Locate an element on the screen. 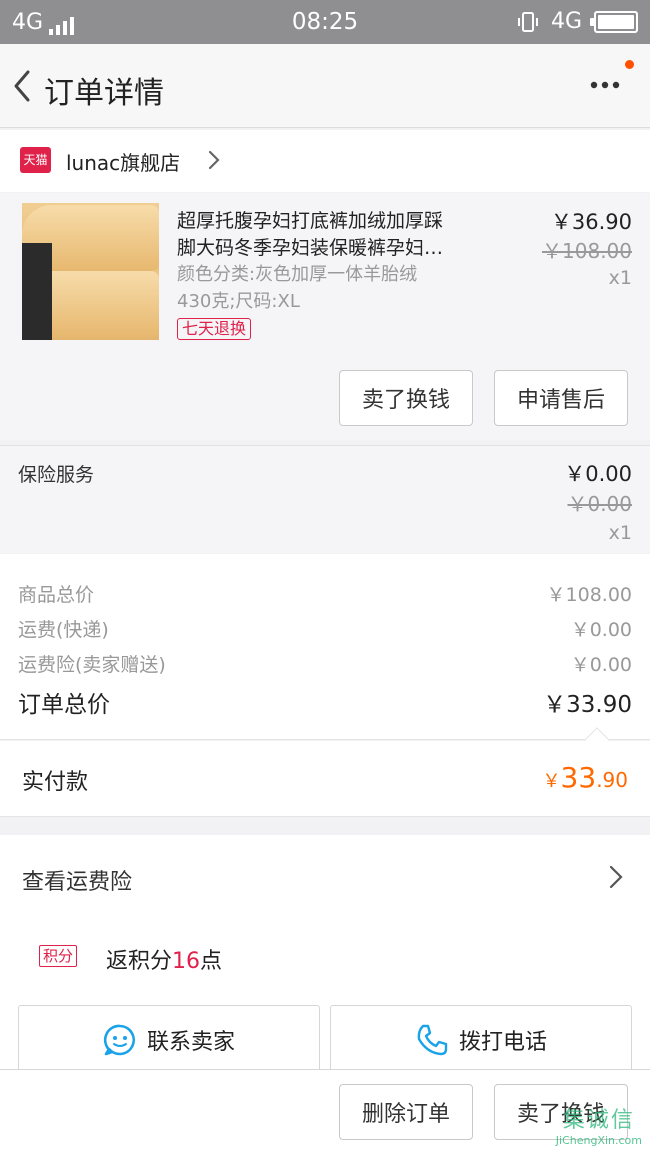 The image size is (650, 1155). order-total-value: ￥33.90 is located at coordinates (587, 705).